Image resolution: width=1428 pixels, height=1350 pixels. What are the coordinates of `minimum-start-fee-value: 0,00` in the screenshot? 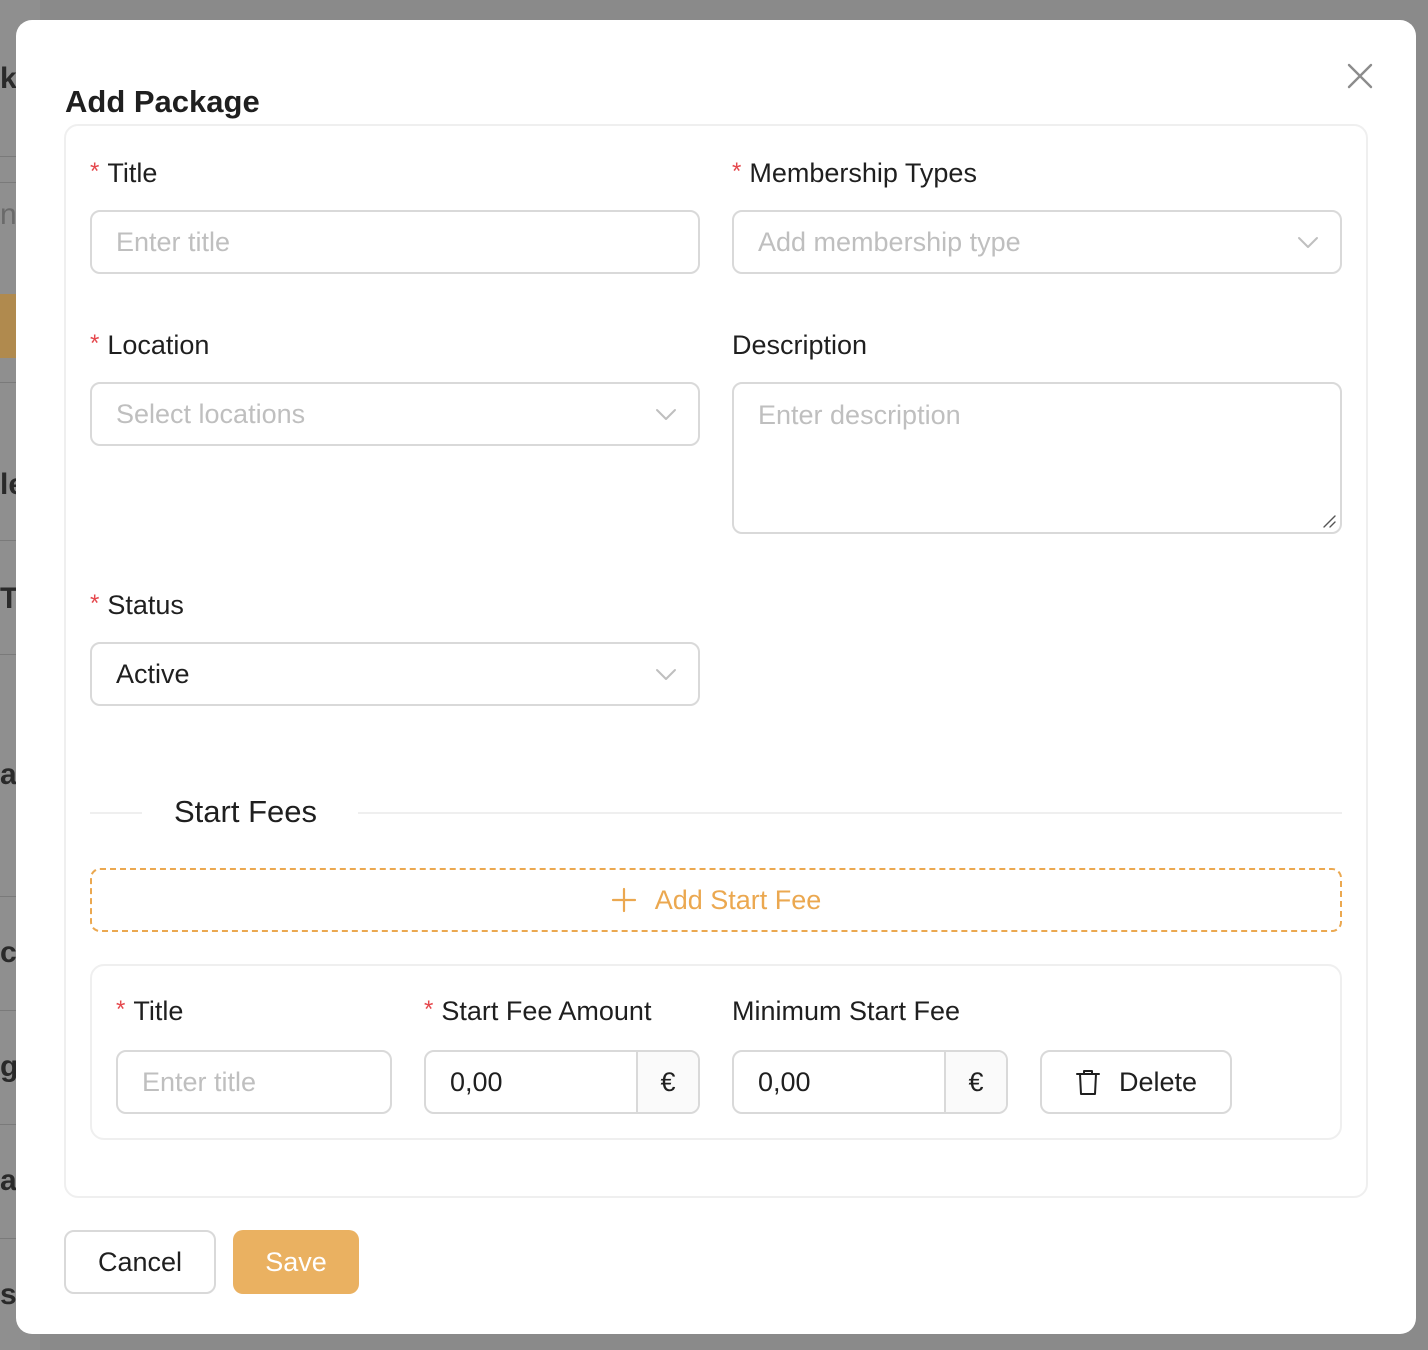 It's located at (784, 1081).